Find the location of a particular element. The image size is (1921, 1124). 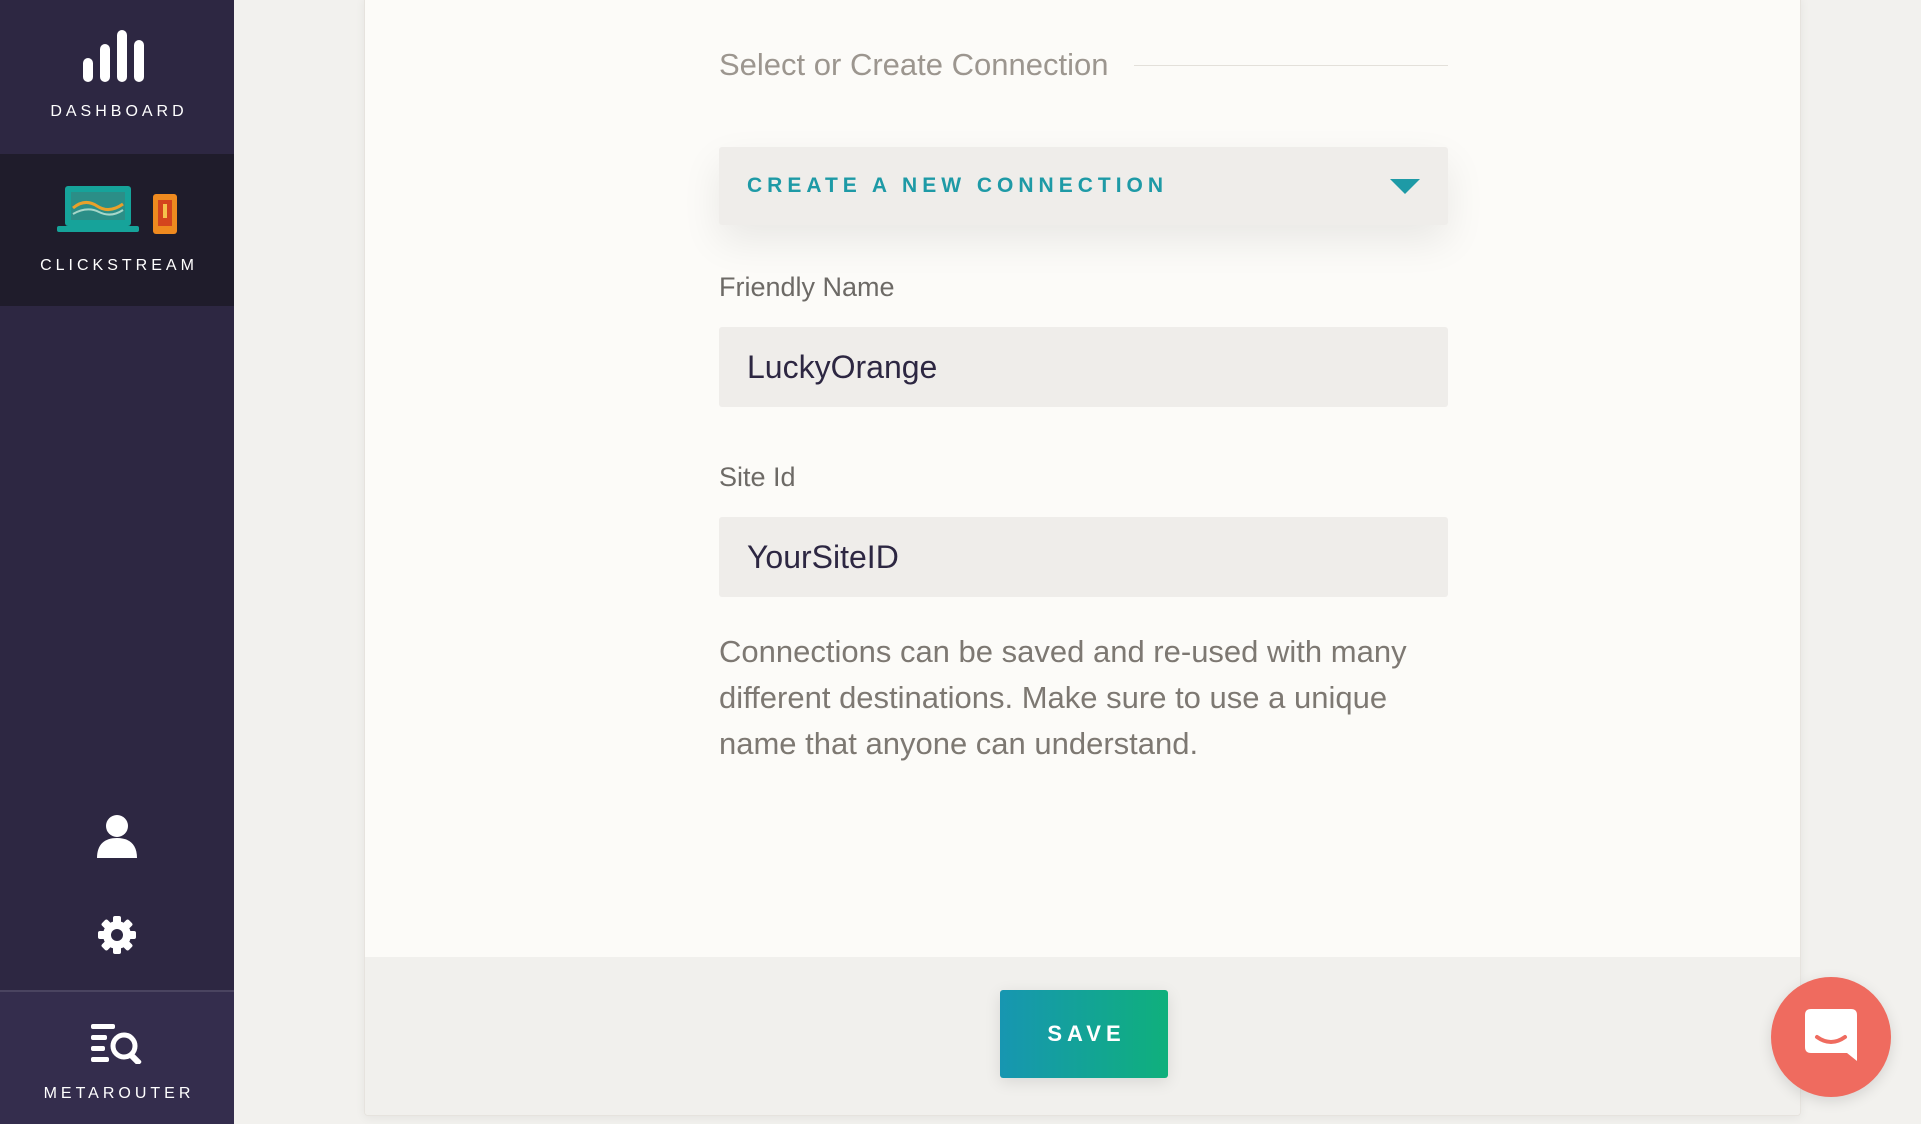

section-header: Select or Create Connection is located at coordinates (1083, 65).